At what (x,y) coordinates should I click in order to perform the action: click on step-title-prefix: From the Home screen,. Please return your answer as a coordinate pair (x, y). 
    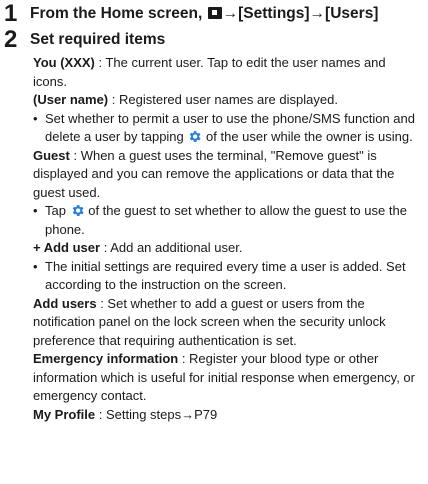
    Looking at the image, I should click on (116, 13).